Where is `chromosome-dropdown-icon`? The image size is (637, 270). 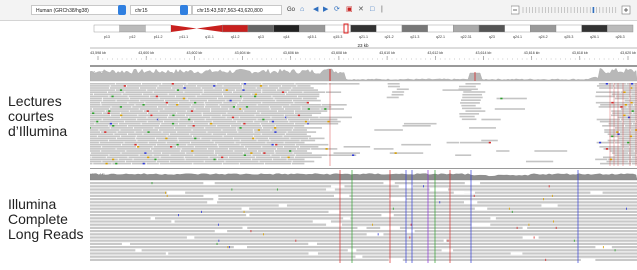 chromosome-dropdown-icon is located at coordinates (184, 10).